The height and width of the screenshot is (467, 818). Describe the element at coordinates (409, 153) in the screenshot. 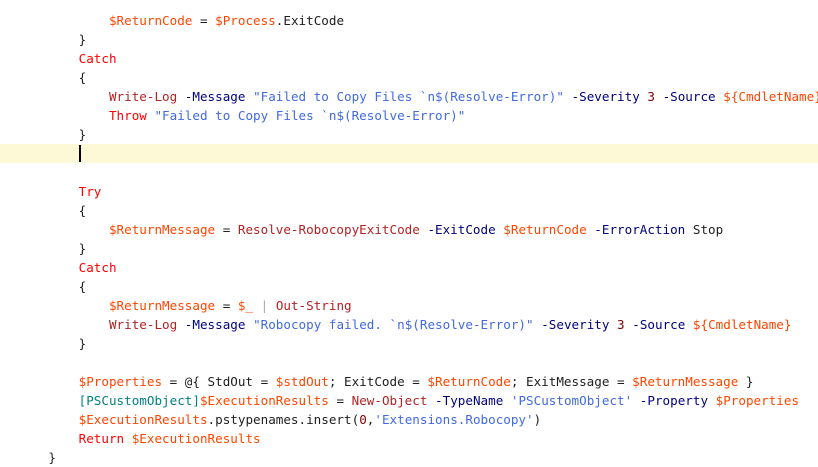

I see `current-line` at that location.